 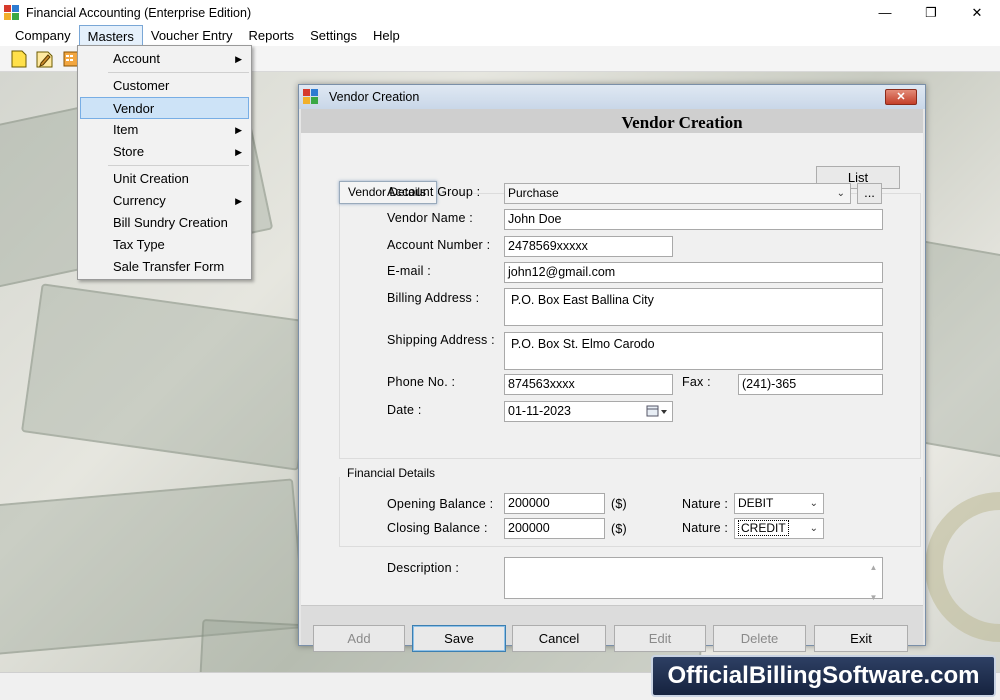 What do you see at coordinates (693, 351) in the screenshot?
I see `shipping-address-field: P.O. Box St. Elmo Carodo` at bounding box center [693, 351].